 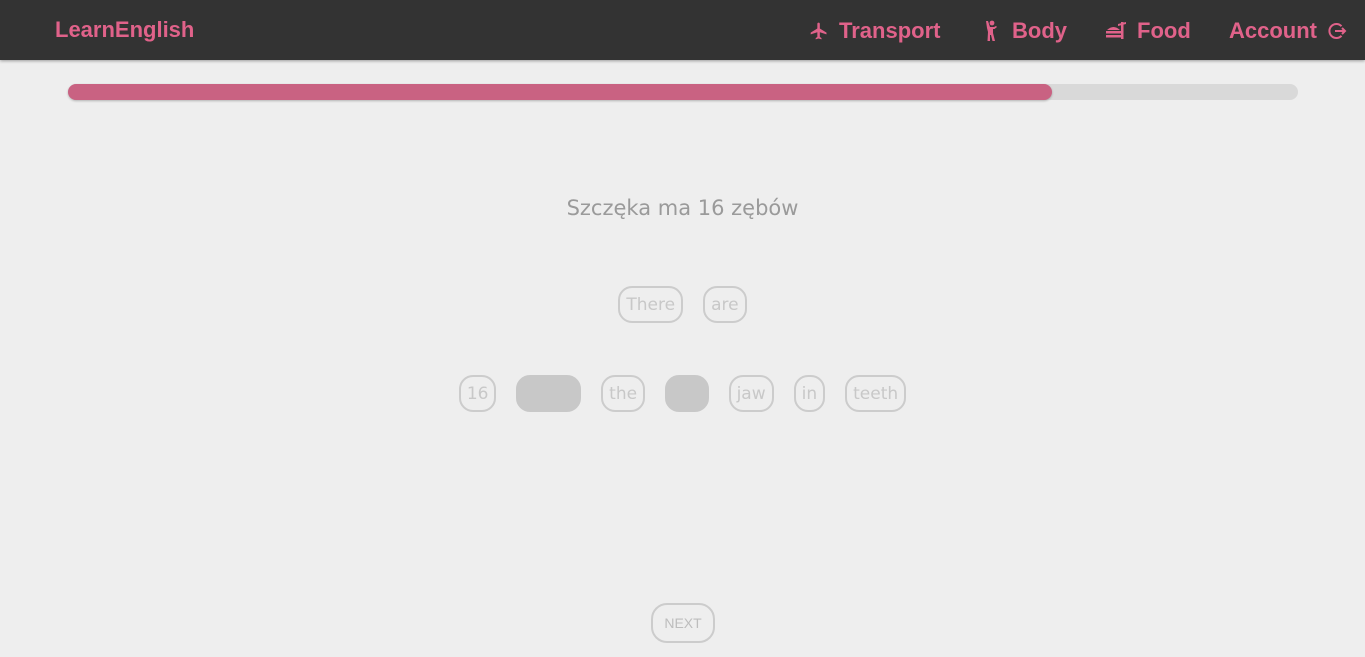 I want to click on word-bank-chip-used: There, so click(x=549, y=393).